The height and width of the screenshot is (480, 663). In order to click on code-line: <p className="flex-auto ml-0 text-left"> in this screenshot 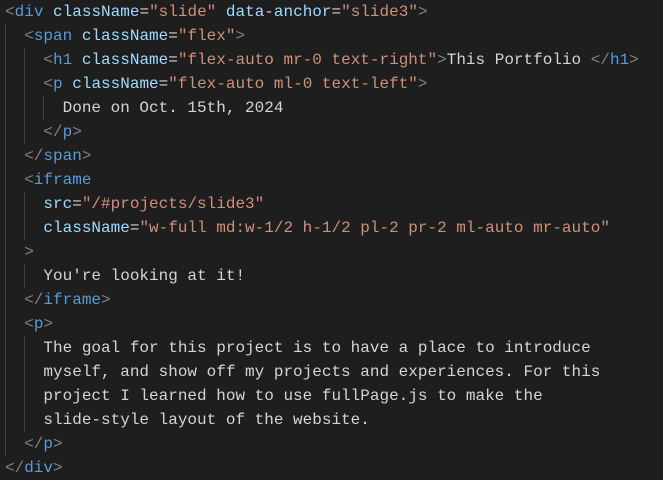, I will do `click(331, 84)`.